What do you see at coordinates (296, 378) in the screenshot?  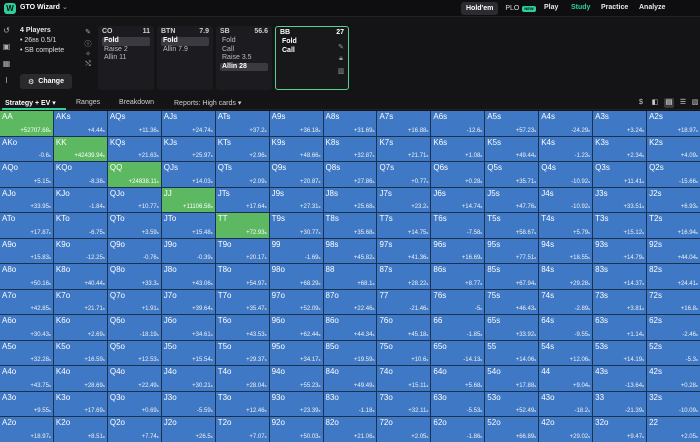 I see `hand-cell-94o: 94o +55.23s` at bounding box center [296, 378].